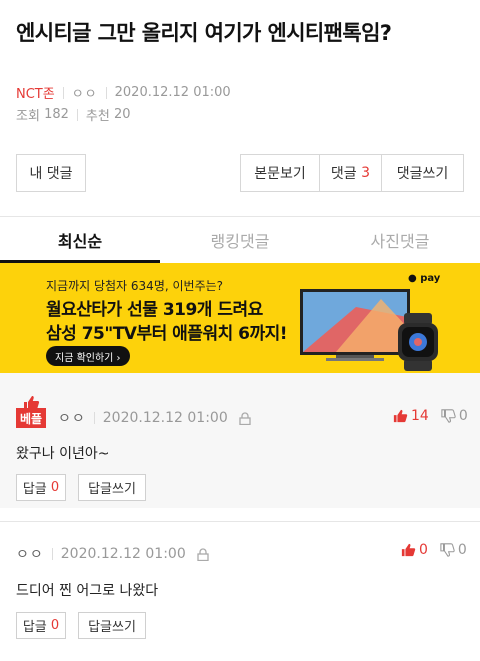 The height and width of the screenshot is (661, 480). I want to click on views-label: 조회, so click(28, 116).